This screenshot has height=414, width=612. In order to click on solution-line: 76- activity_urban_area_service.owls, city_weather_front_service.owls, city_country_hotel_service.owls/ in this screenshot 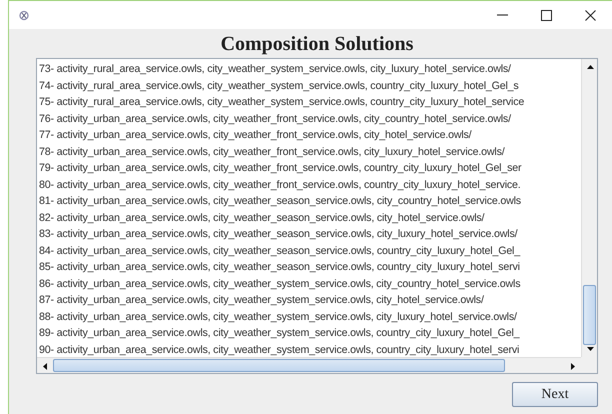, I will do `click(275, 119)`.